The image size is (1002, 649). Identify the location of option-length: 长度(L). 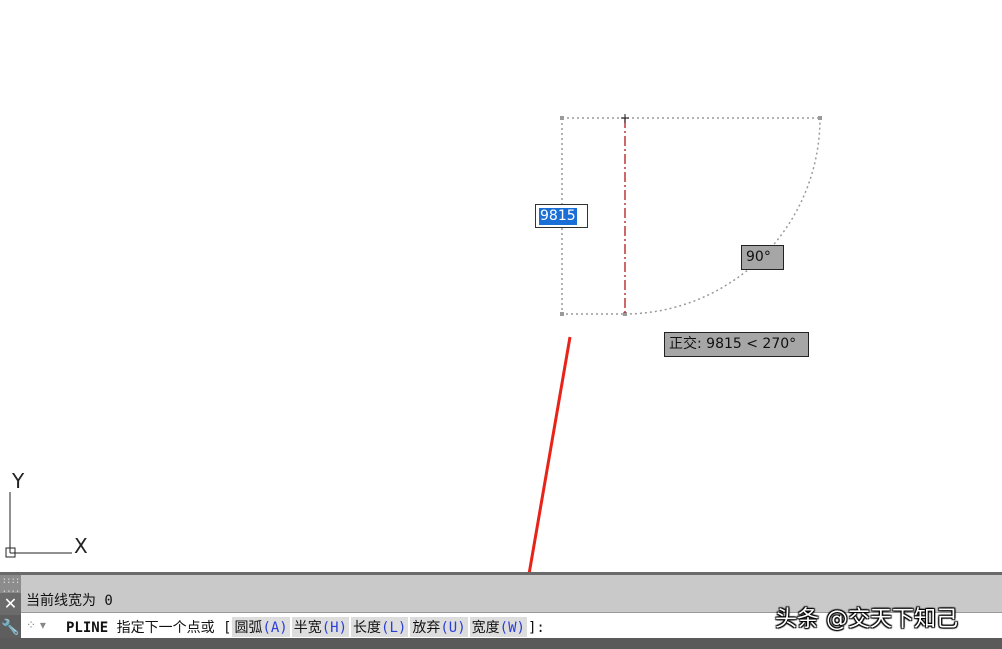
(380, 627).